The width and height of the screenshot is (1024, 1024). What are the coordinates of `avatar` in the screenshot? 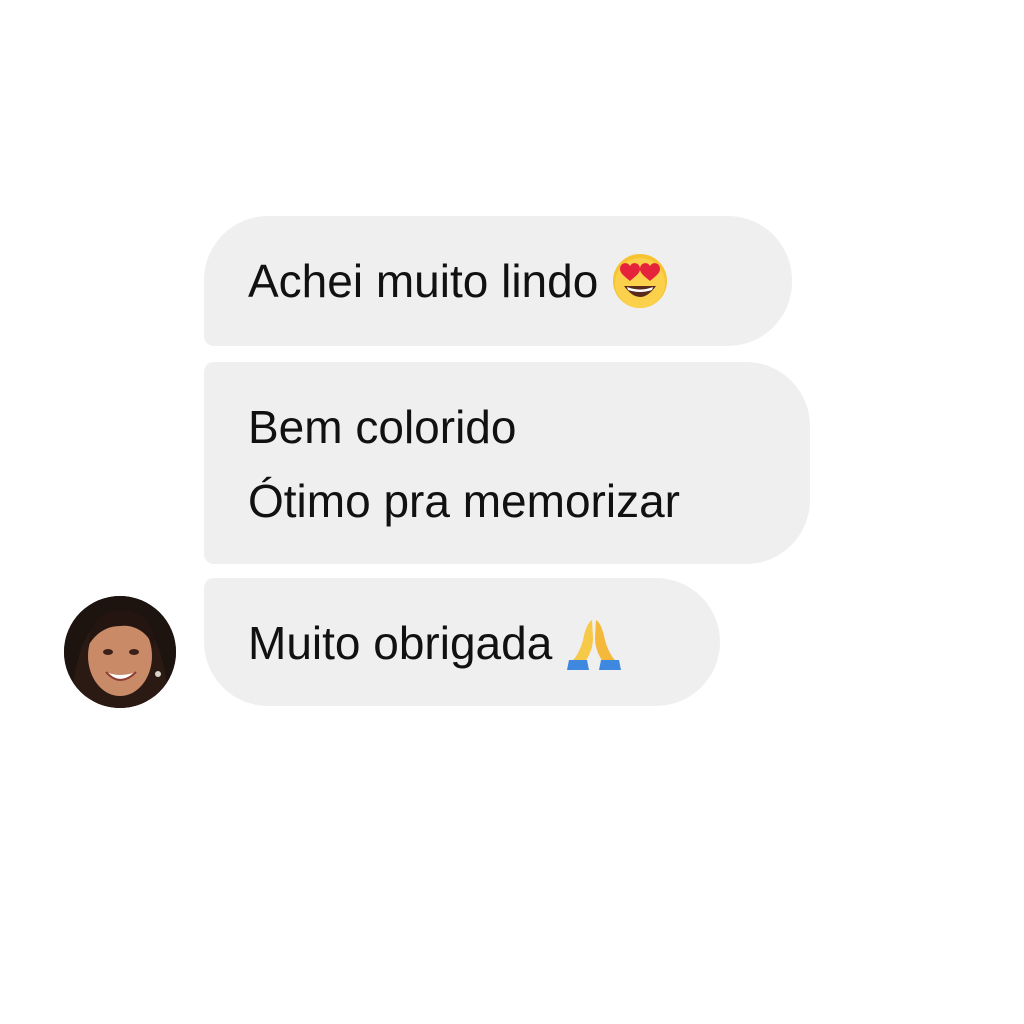 It's located at (120, 652).